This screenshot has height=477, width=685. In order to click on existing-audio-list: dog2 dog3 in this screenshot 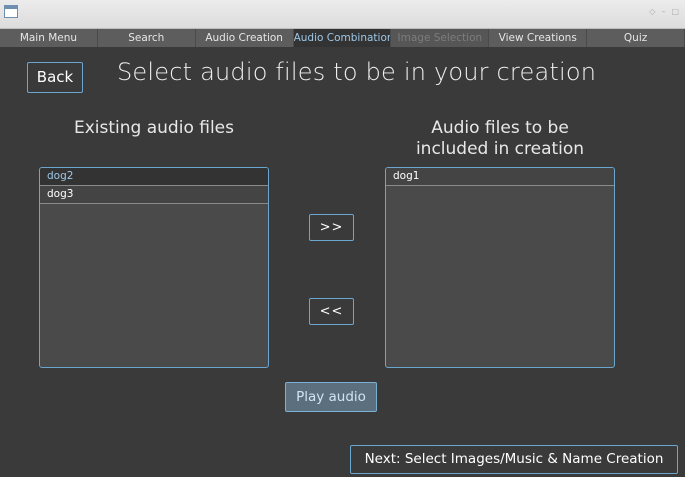, I will do `click(154, 267)`.